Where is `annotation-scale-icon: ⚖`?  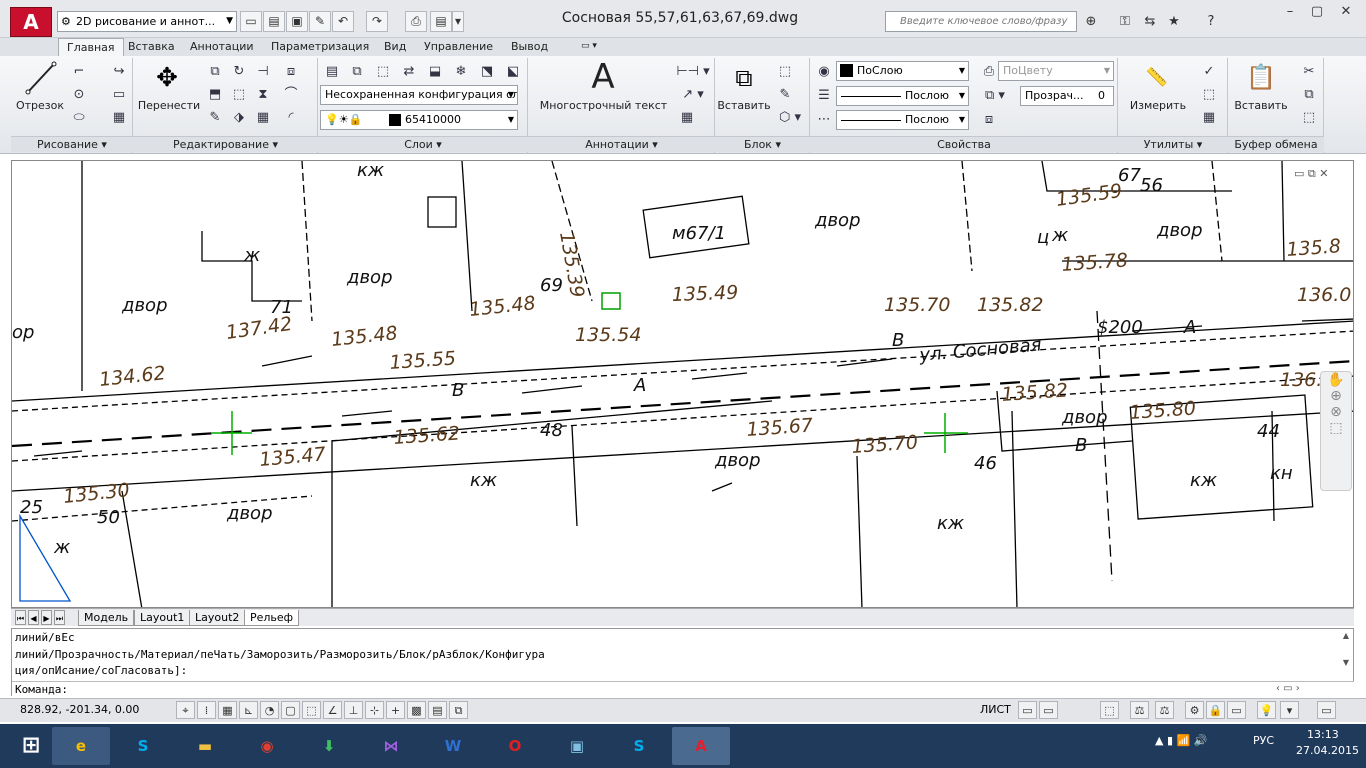 annotation-scale-icon: ⚖ is located at coordinates (1139, 710).